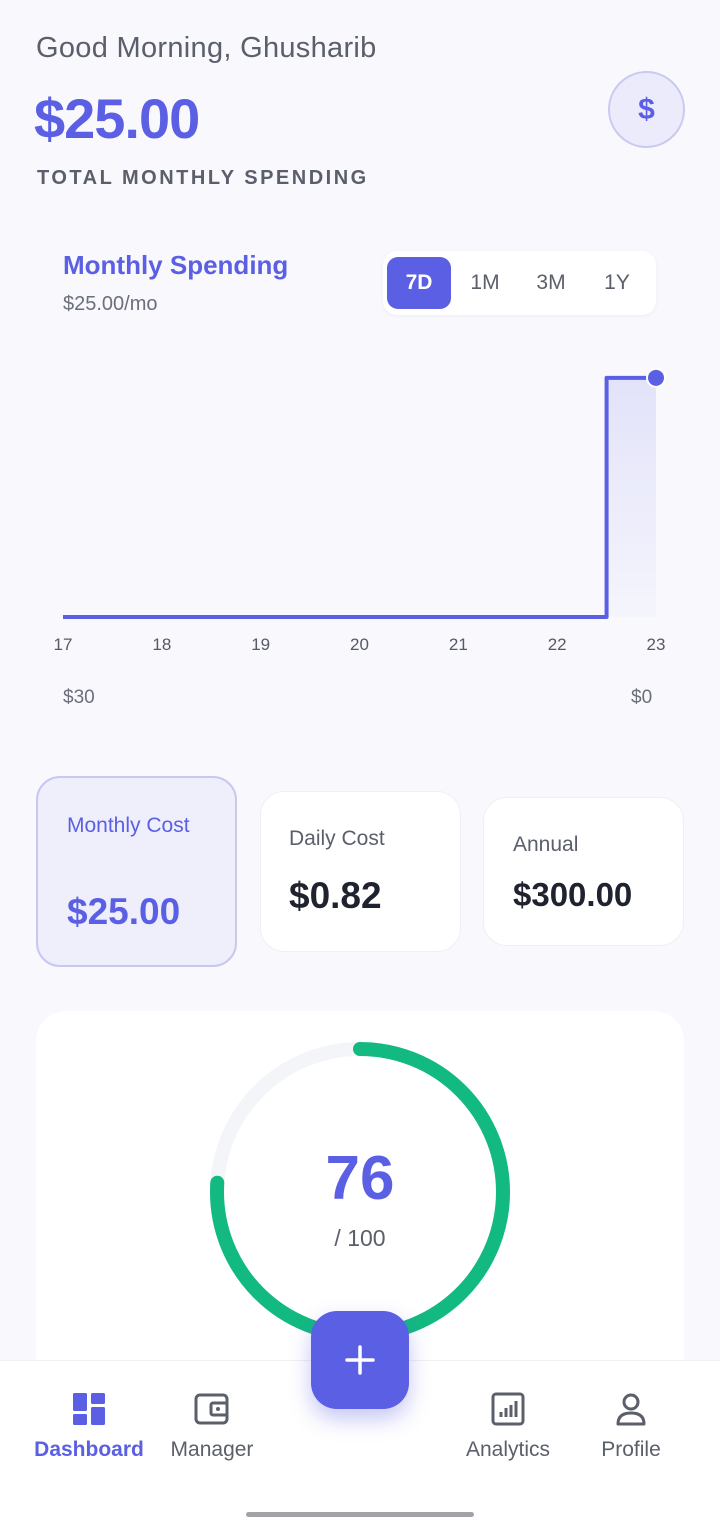 This screenshot has width=720, height=1528. What do you see at coordinates (203, 178) in the screenshot?
I see `total-spending-label: TOTAL MONTHLY SPENDING` at bounding box center [203, 178].